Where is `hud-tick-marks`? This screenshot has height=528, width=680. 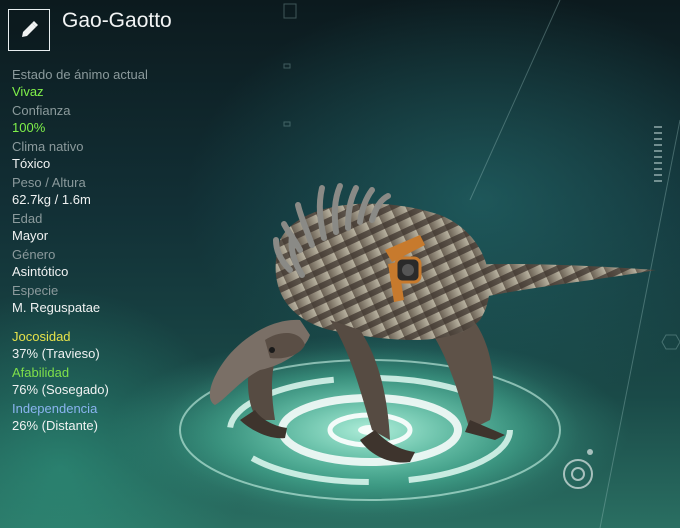 hud-tick-marks is located at coordinates (658, 154).